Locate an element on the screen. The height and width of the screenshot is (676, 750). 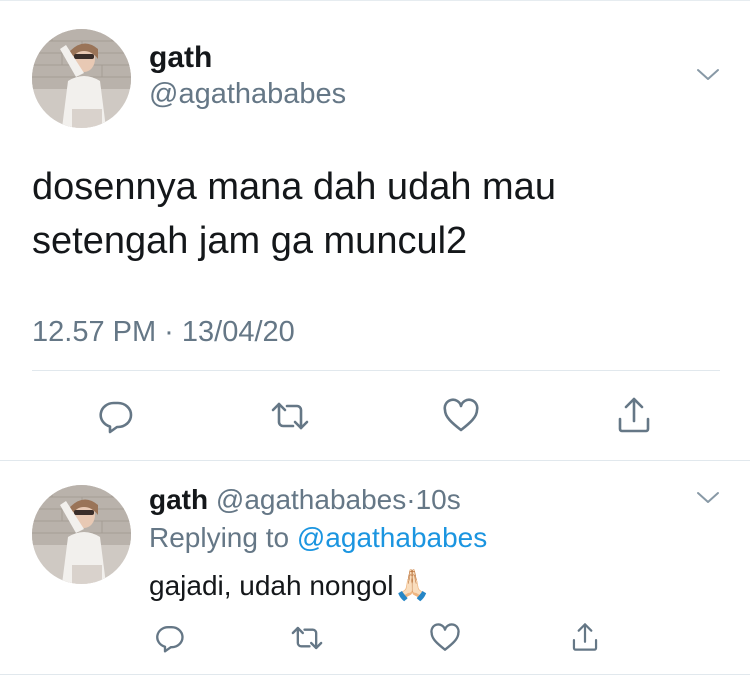
divider is located at coordinates (376, 370).